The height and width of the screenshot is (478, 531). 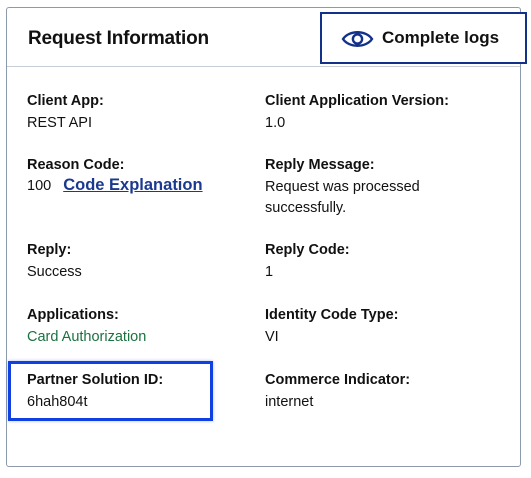 I want to click on client-app-value: REST API, so click(x=60, y=123).